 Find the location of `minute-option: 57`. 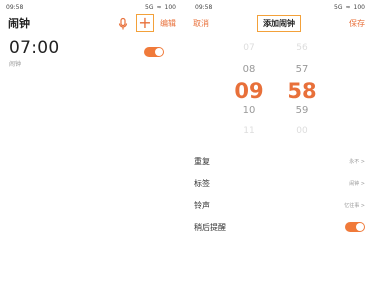

minute-option: 57 is located at coordinates (302, 69).